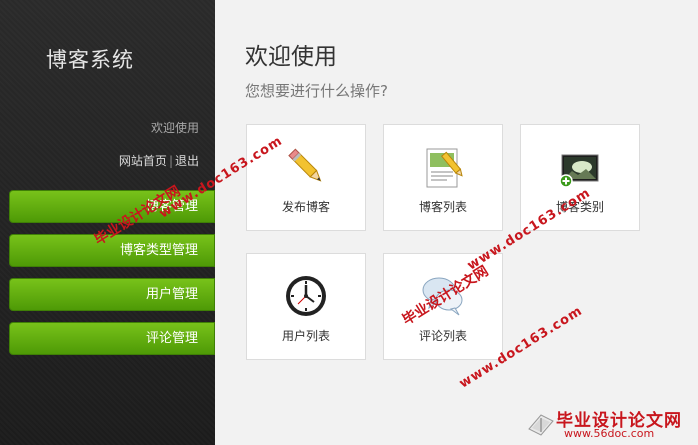 This screenshot has height=445, width=698. I want to click on home-link: 网站首页, so click(143, 161).